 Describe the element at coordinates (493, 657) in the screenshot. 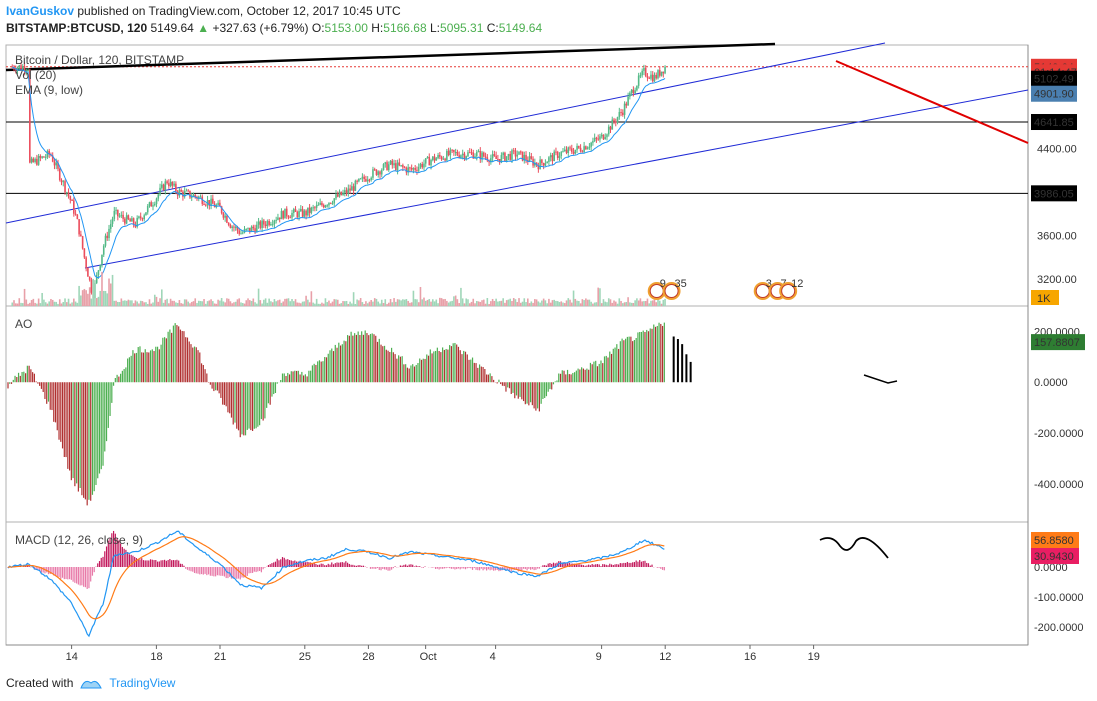

I see `x-tick-label: 4` at that location.